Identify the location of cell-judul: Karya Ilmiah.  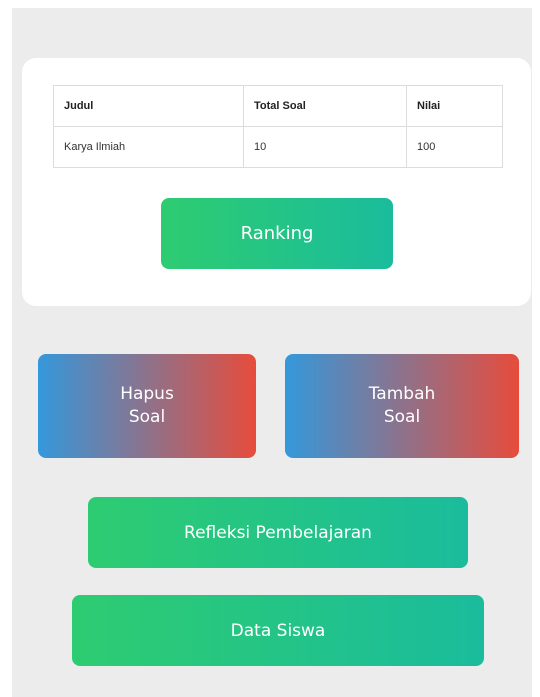
(148, 147).